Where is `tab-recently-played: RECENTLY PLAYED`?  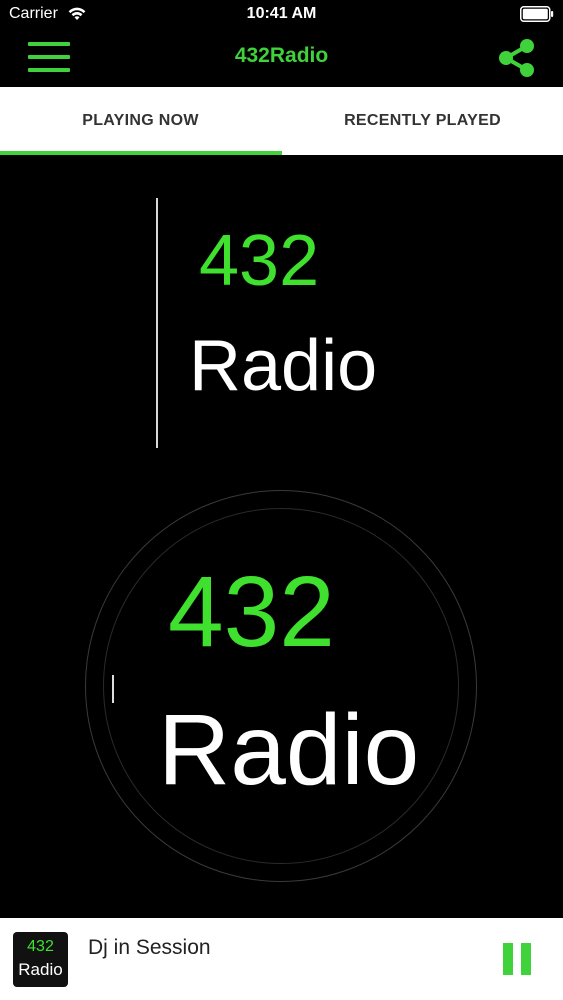
tab-recently-played: RECENTLY PLAYED is located at coordinates (422, 121).